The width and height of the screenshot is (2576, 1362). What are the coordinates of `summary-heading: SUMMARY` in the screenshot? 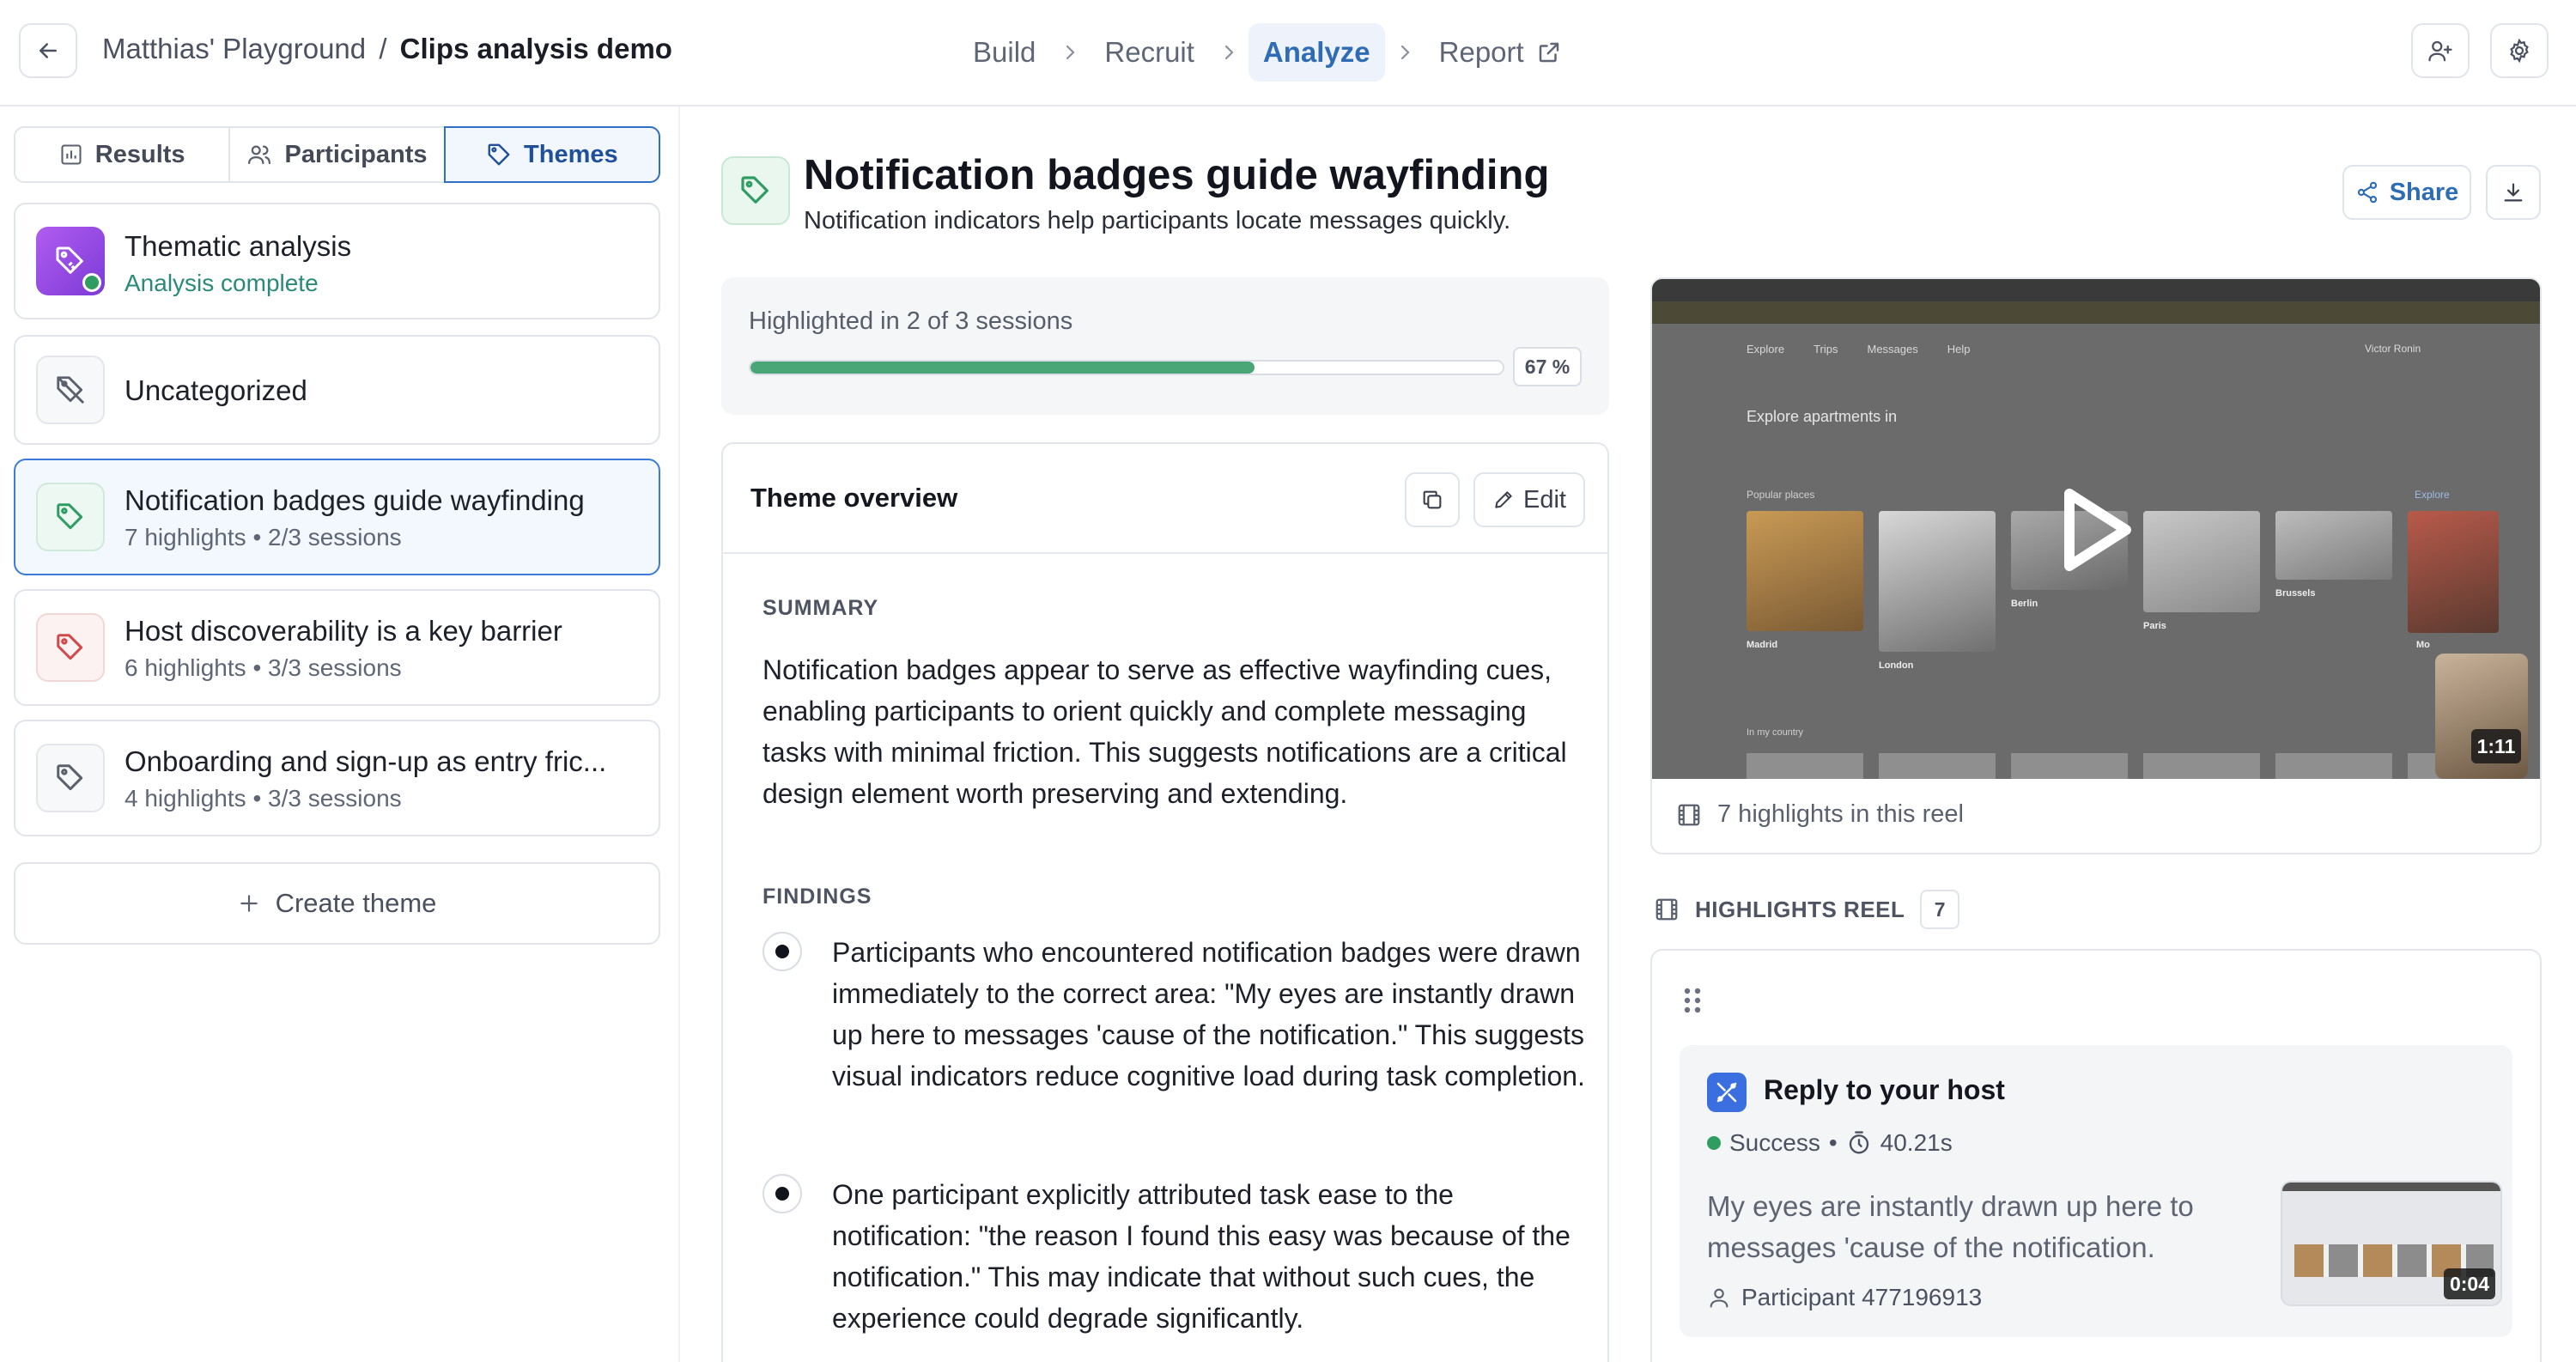 It's located at (821, 608).